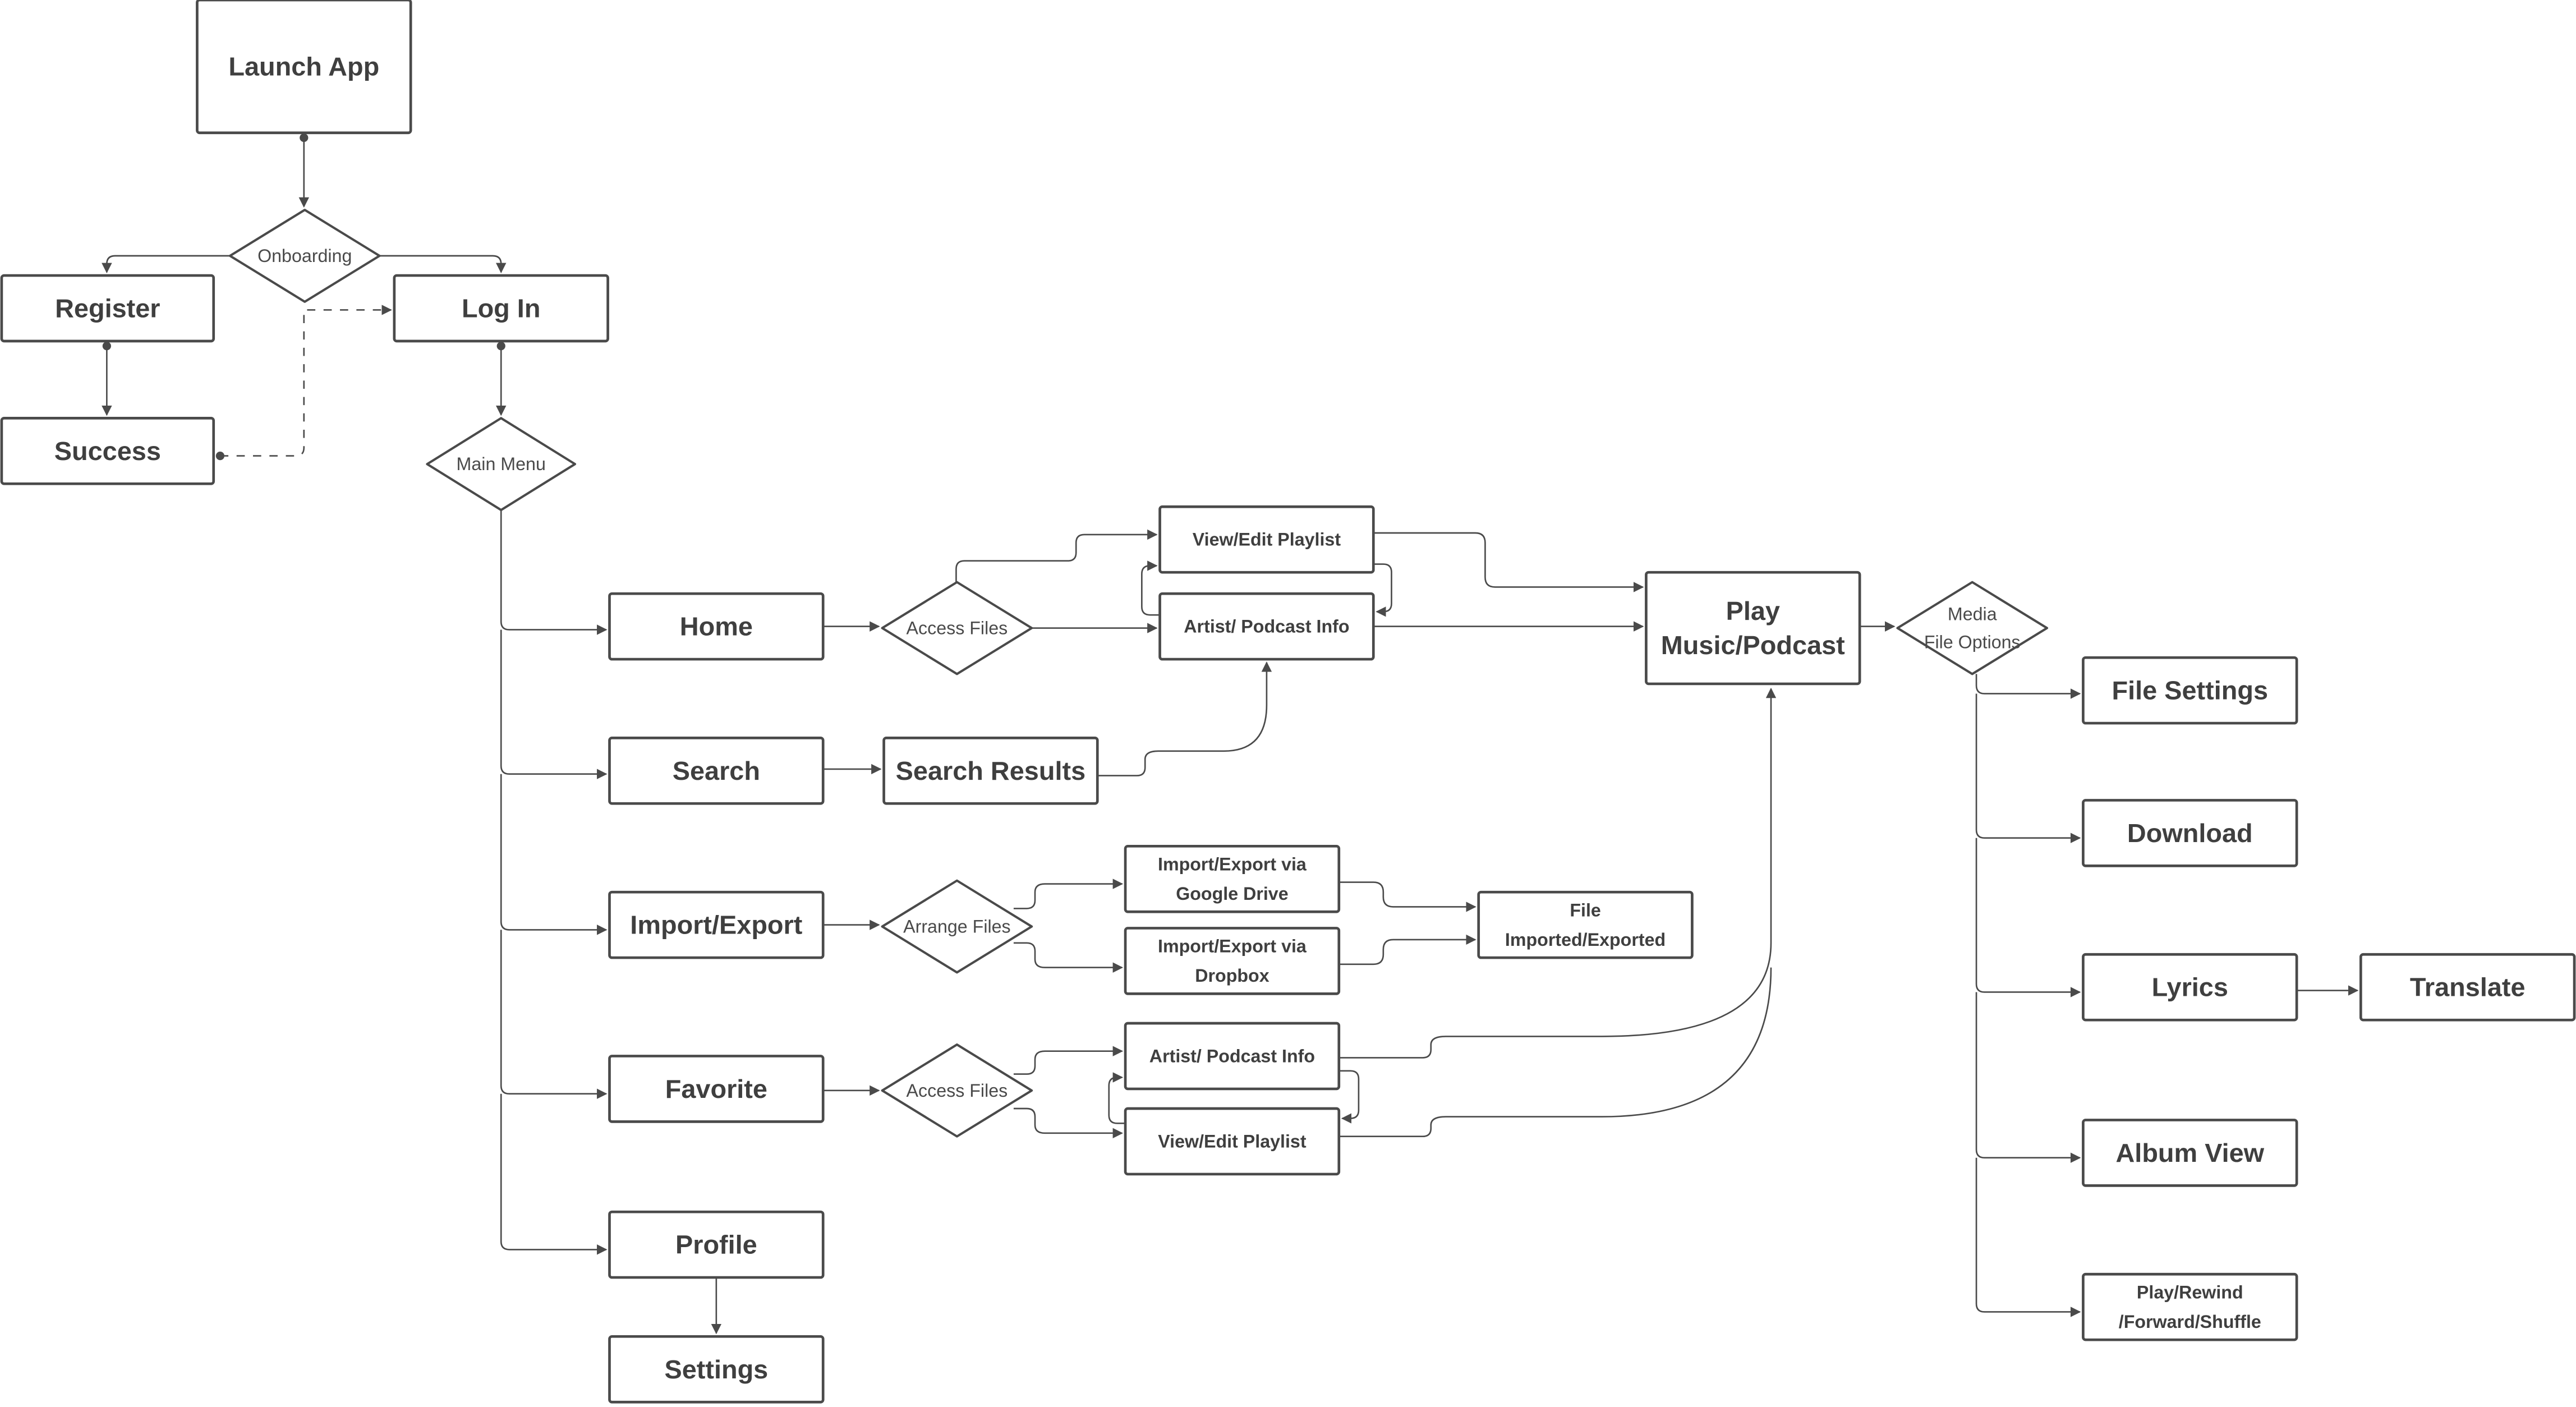 The height and width of the screenshot is (1407, 2576). I want to click on node-label: File, so click(1585, 910).